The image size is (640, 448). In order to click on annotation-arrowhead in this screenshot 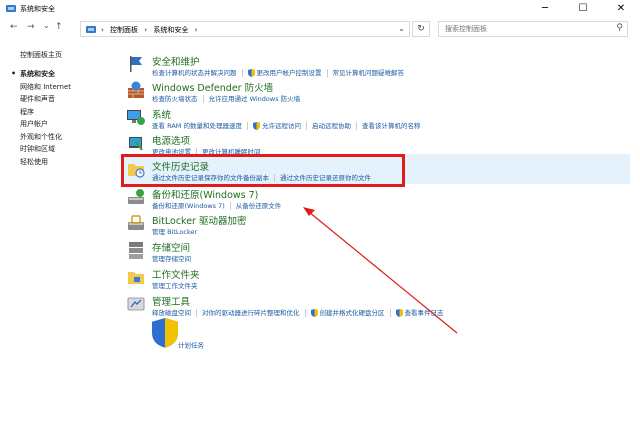, I will do `click(309, 211)`.